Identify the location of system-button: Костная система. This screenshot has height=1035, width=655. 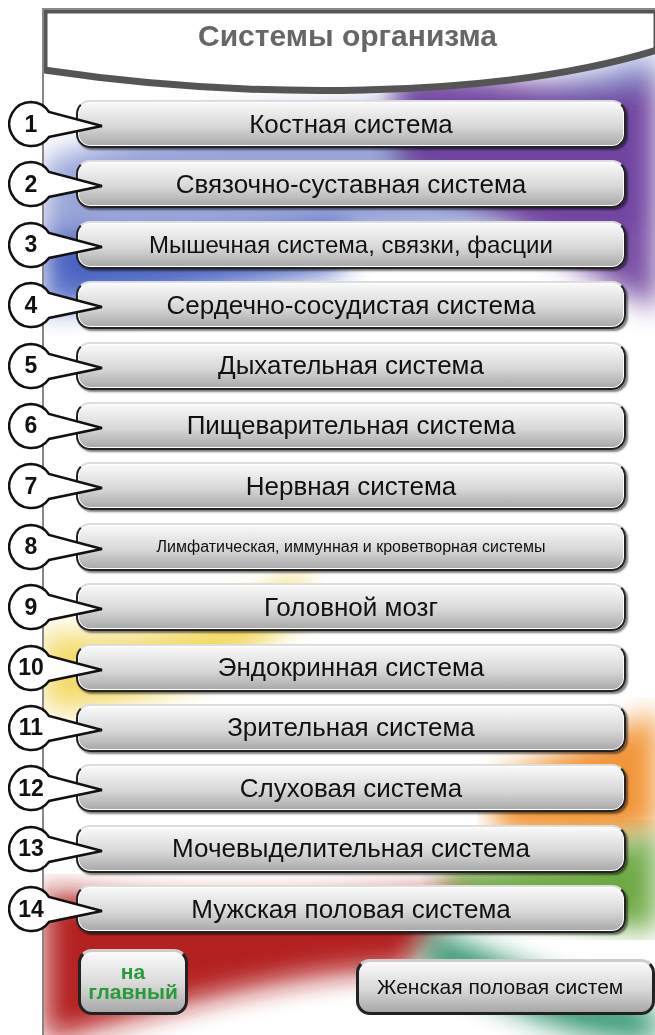
(351, 124).